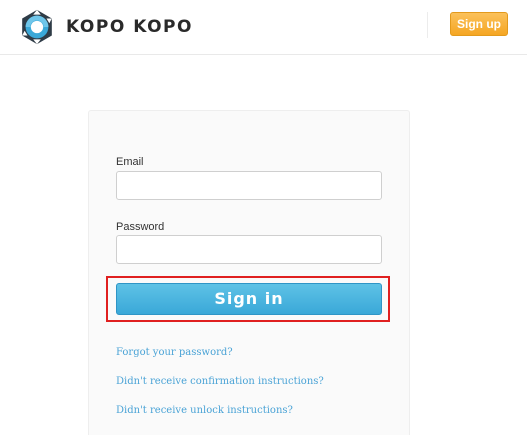 The height and width of the screenshot is (435, 527). What do you see at coordinates (37, 27) in the screenshot?
I see `kopo-kopo-logo-icon` at bounding box center [37, 27].